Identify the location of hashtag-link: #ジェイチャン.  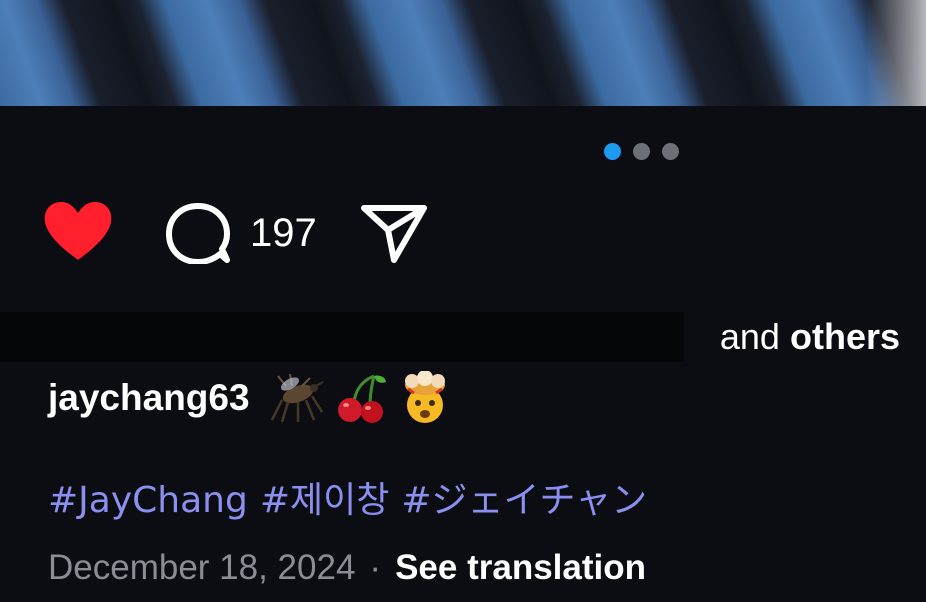
(524, 500).